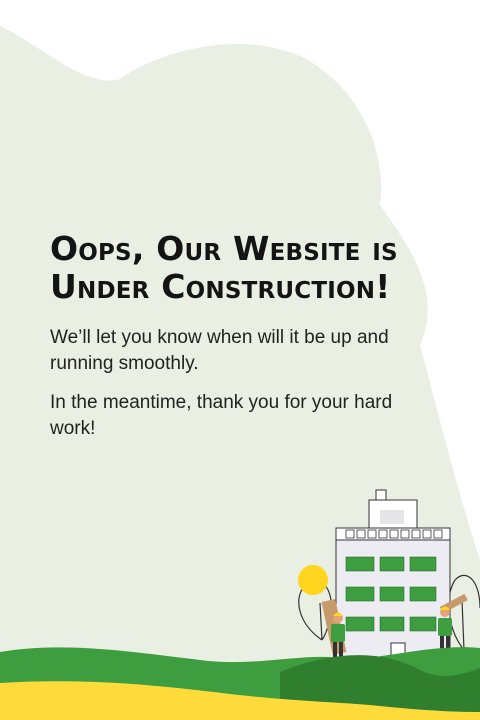 This screenshot has width=480, height=720. Describe the element at coordinates (393, 577) in the screenshot. I see `building-icon` at that location.